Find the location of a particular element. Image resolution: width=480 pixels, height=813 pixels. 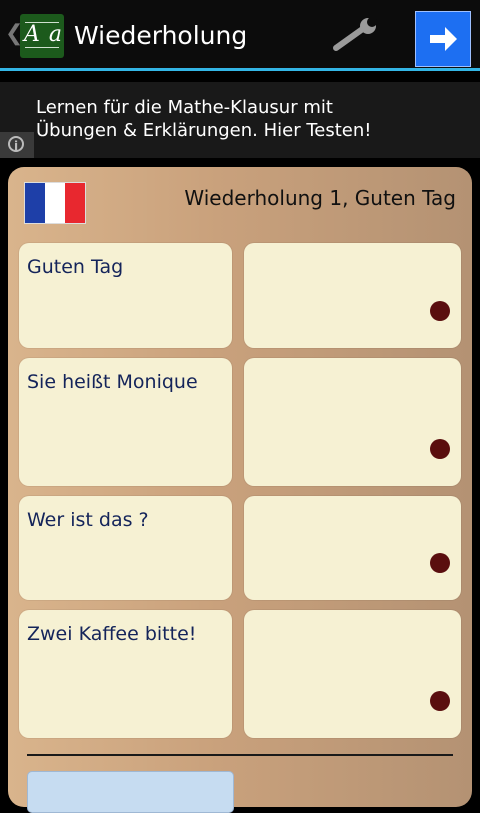

question-text: Zwei Kaffee bitte! is located at coordinates (112, 634).